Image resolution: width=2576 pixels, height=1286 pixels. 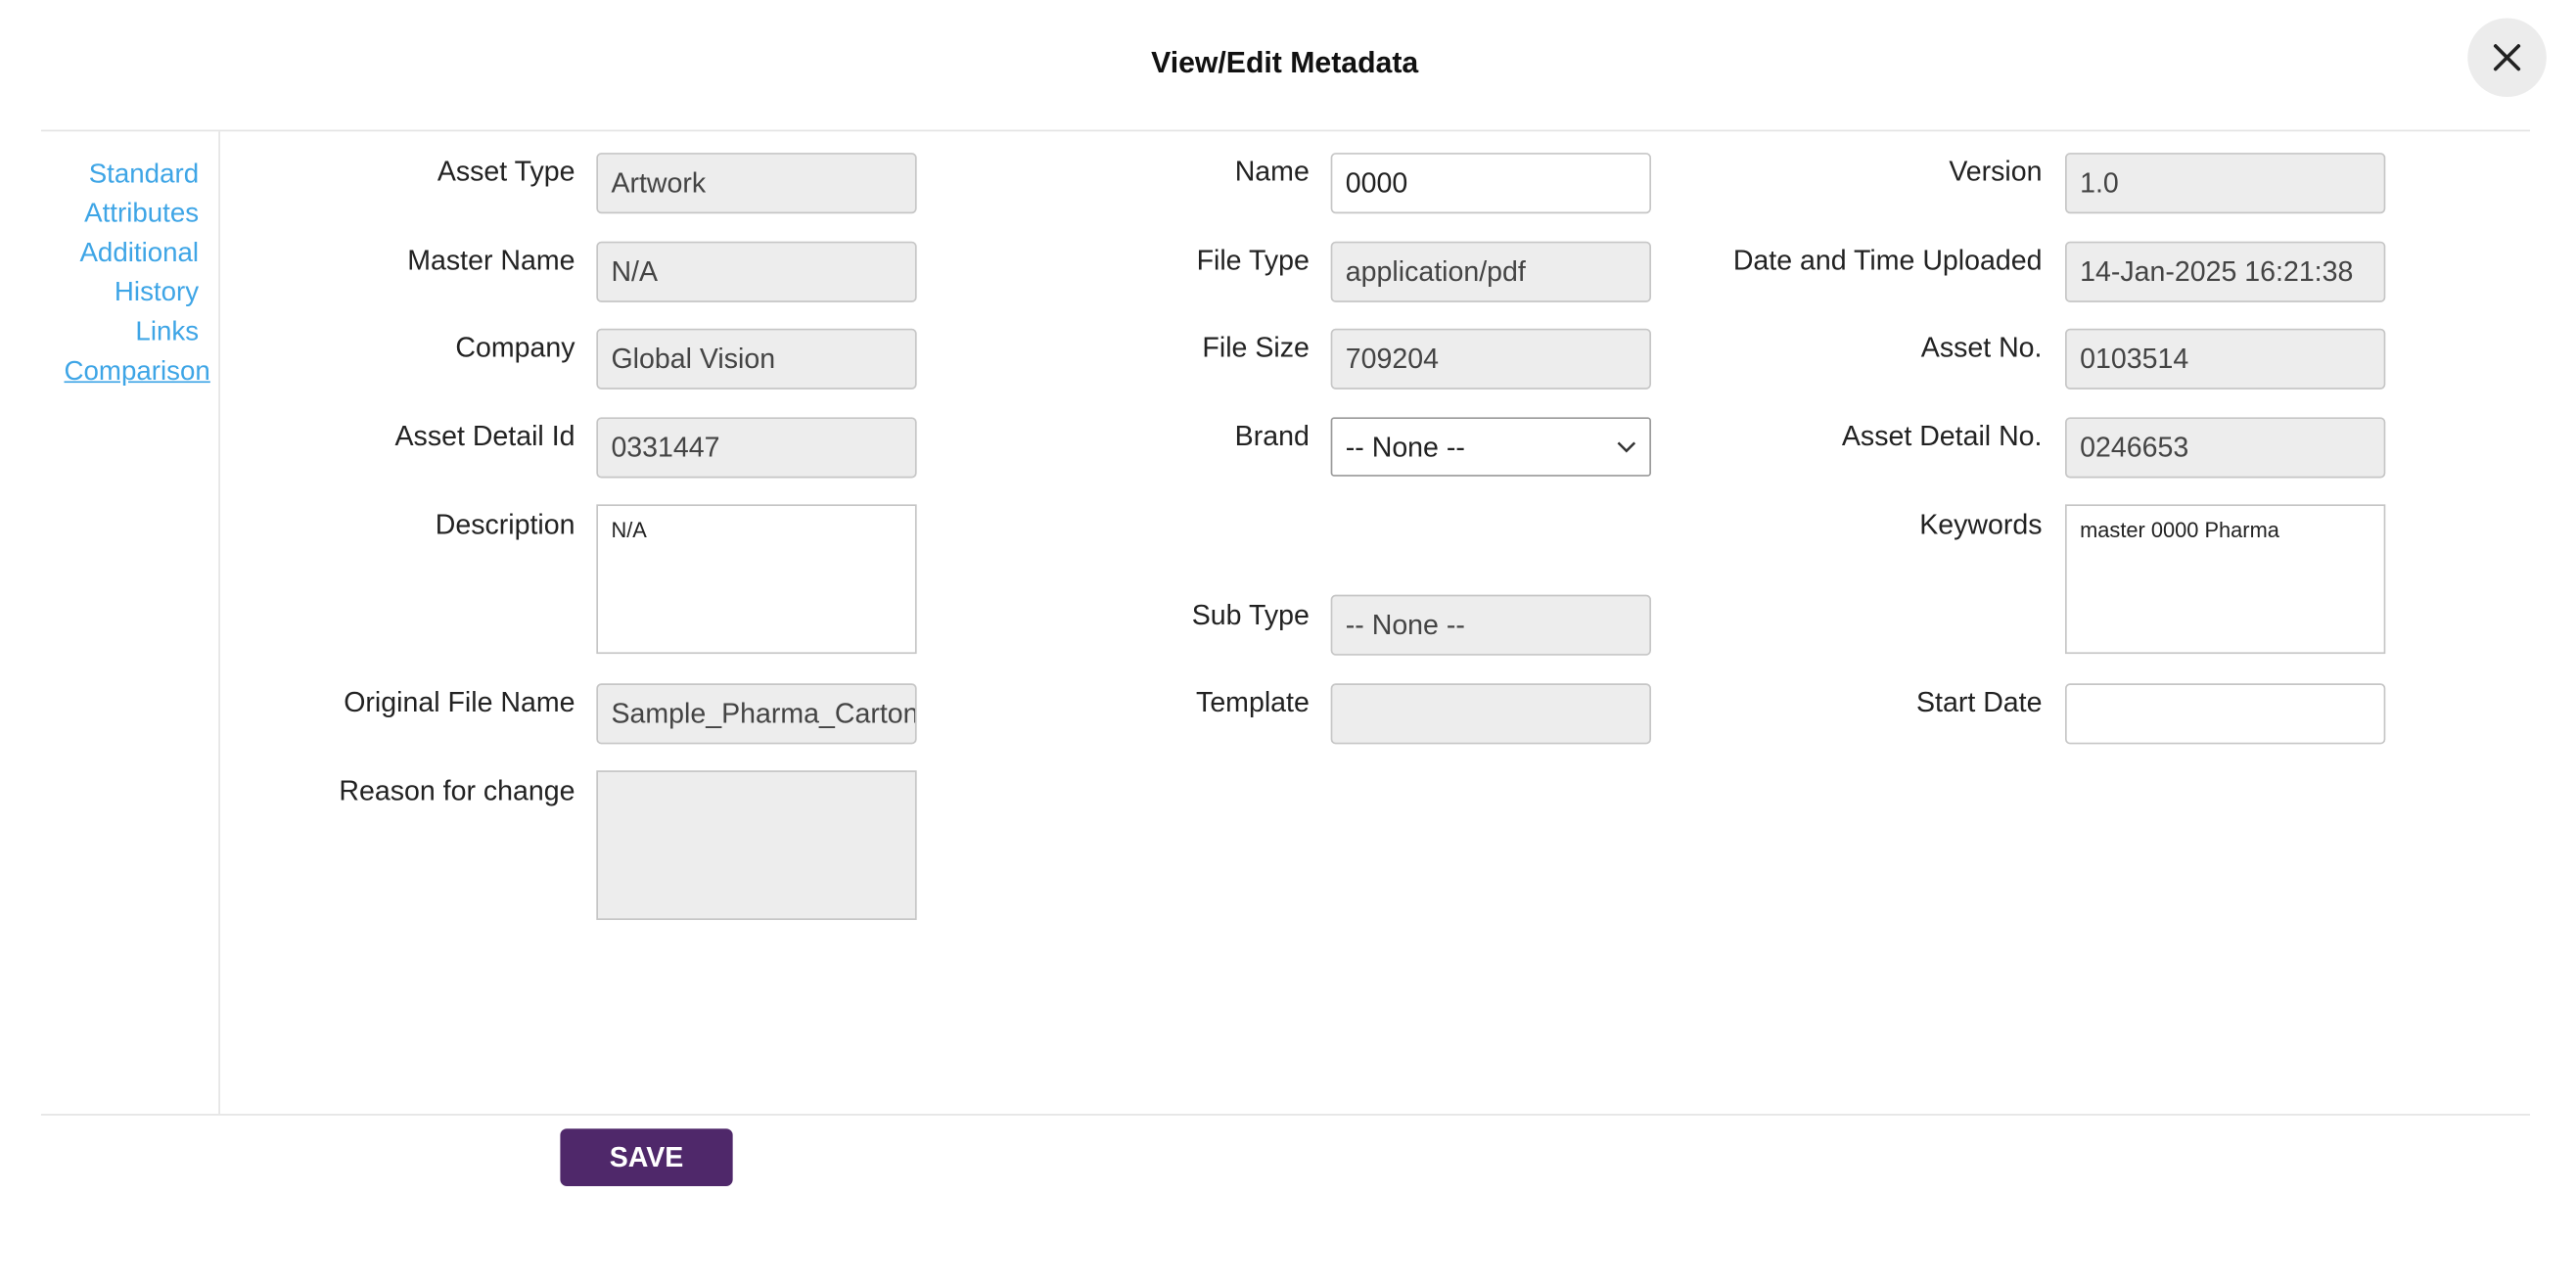 I want to click on sidebar-item-comparison: Comparison, so click(x=137, y=370).